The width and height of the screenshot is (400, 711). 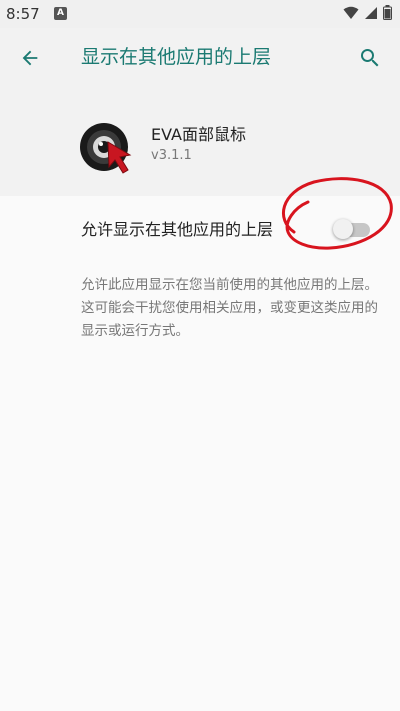 I want to click on back-button, so click(x=30, y=58).